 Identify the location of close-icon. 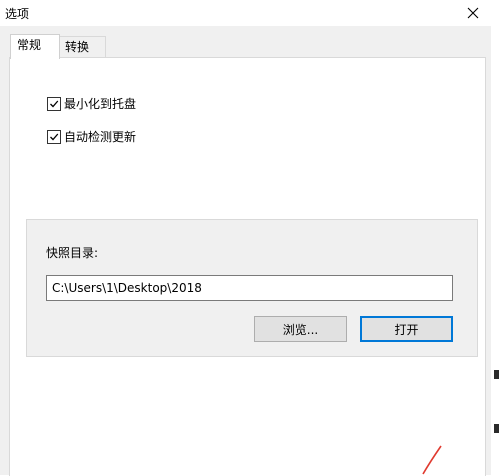
(473, 13).